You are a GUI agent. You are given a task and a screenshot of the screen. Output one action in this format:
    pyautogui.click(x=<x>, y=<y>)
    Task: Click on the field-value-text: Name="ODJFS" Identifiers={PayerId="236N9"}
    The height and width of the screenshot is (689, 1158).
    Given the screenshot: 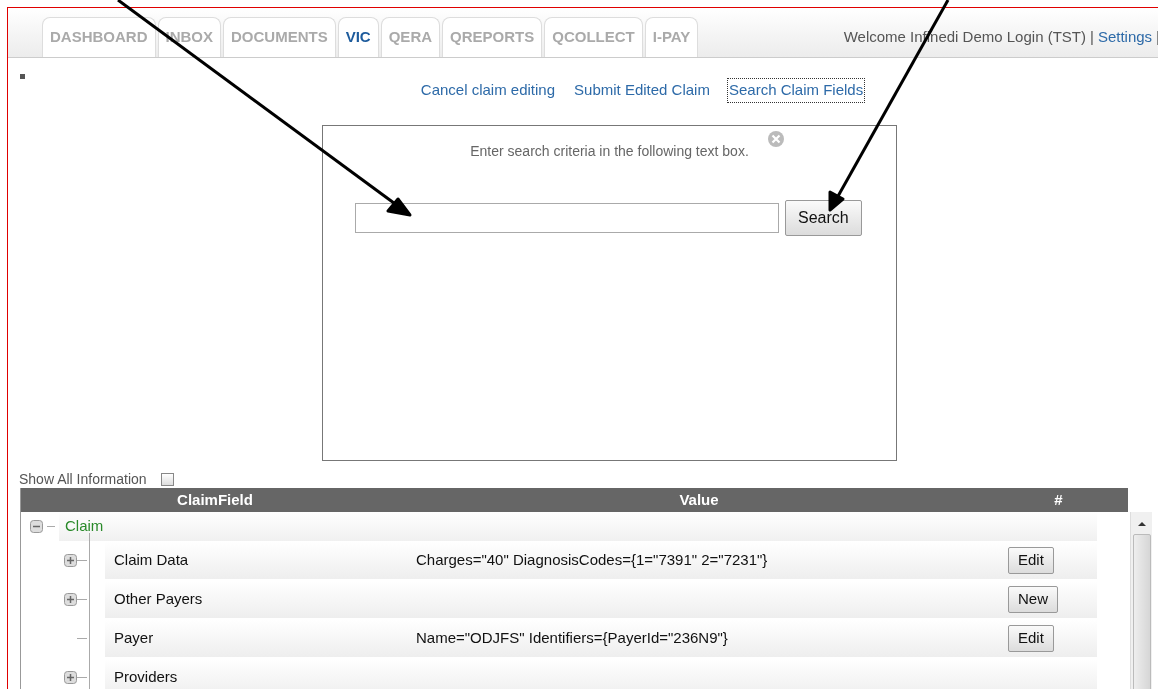 What is the action you would take?
    pyautogui.click(x=572, y=638)
    